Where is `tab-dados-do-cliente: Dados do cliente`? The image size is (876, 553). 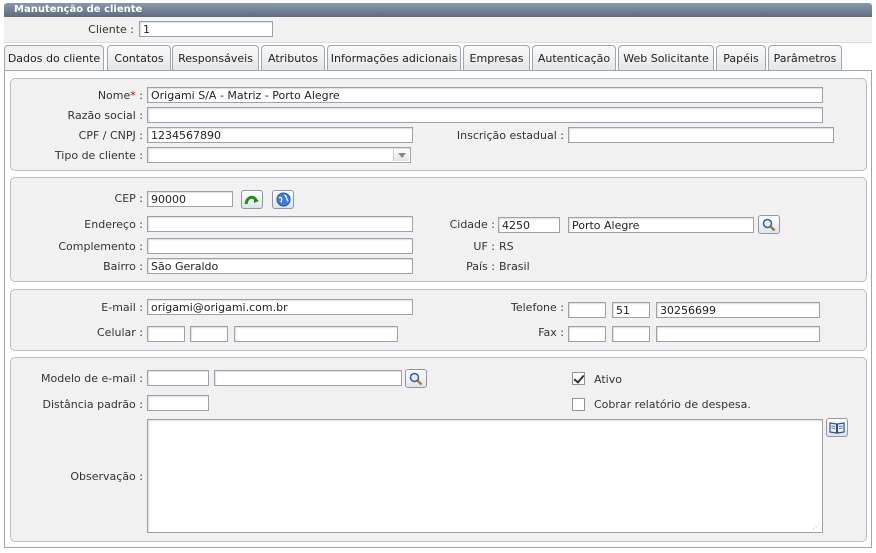 tab-dados-do-cliente: Dados do cliente is located at coordinates (54, 58).